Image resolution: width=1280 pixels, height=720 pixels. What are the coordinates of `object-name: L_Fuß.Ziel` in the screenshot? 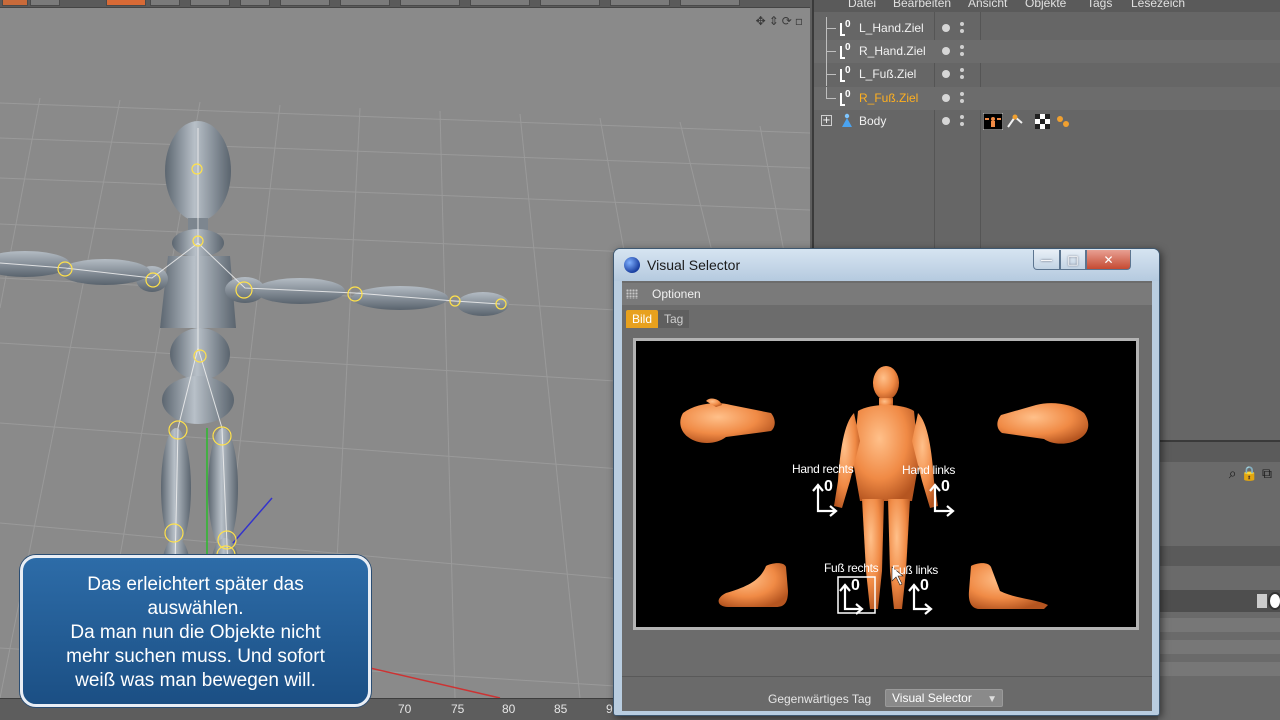 It's located at (888, 74).